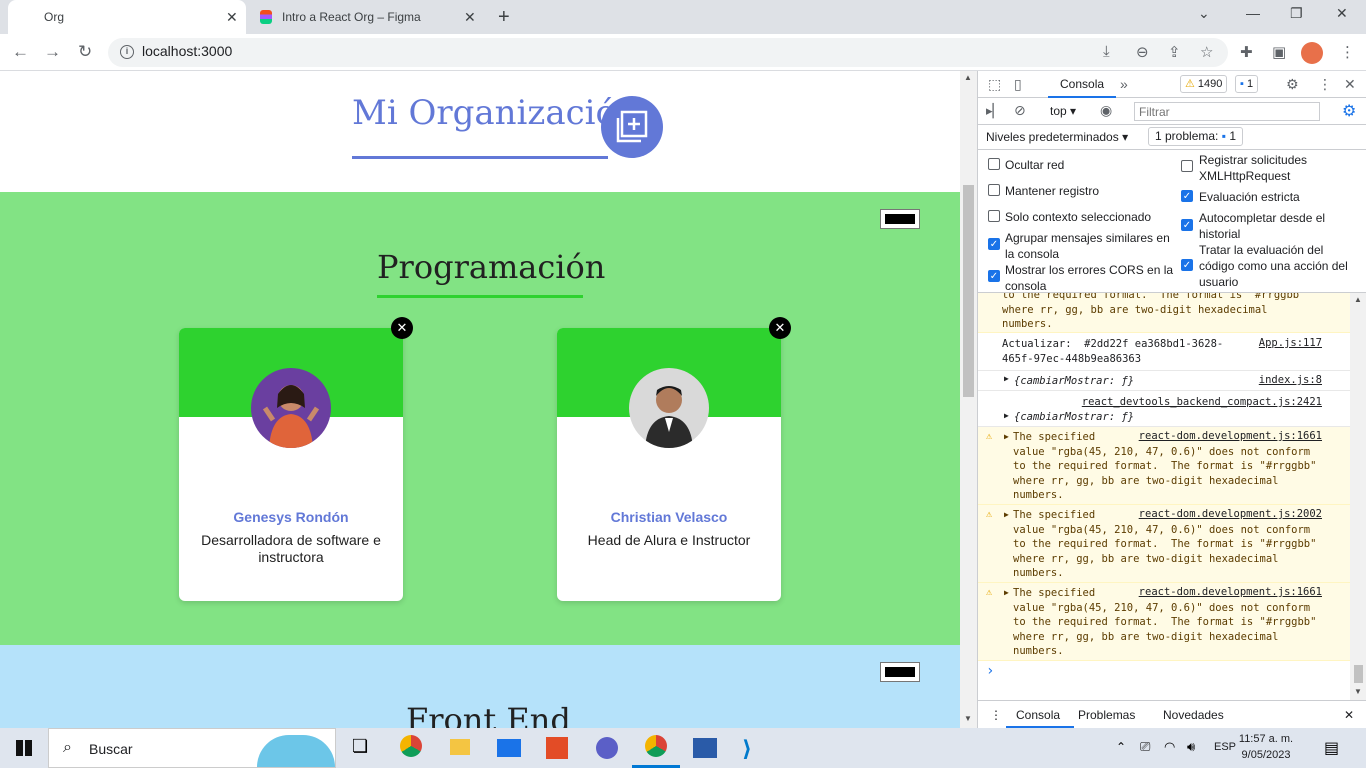 The image size is (1366, 768). What do you see at coordinates (1349, 111) in the screenshot?
I see `console-settings-gear-icon: ⚙` at bounding box center [1349, 111].